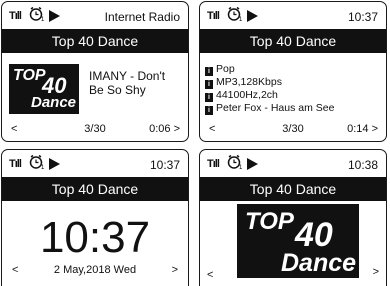  What do you see at coordinates (44, 89) in the screenshot?
I see `station-logo: TOP 40 Dance` at bounding box center [44, 89].